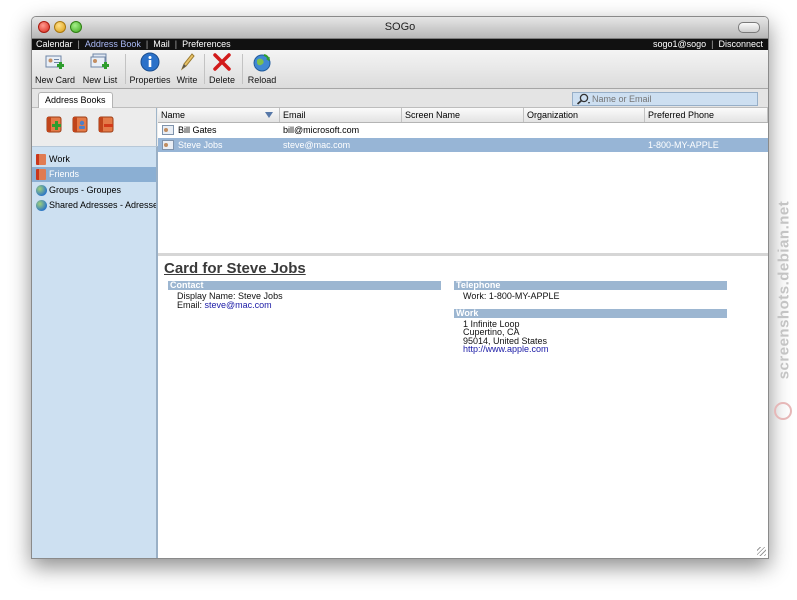  What do you see at coordinates (75, 100) in the screenshot?
I see `tab-address-books: Address Books` at bounding box center [75, 100].